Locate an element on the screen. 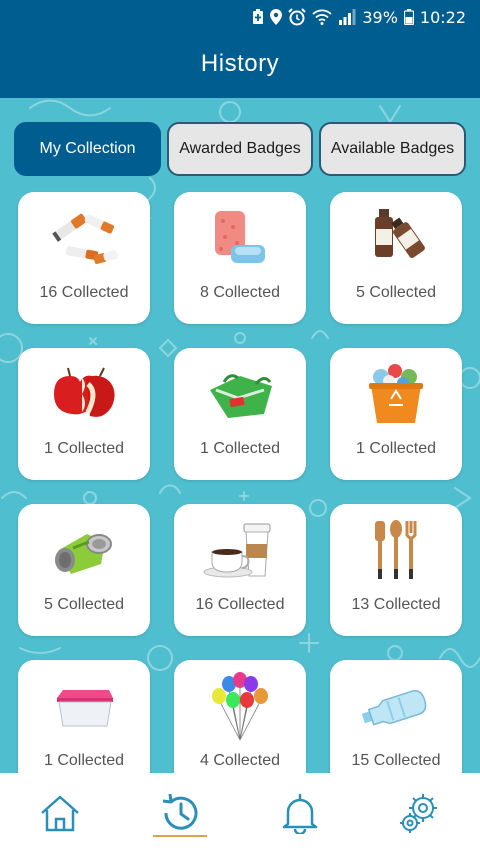 The width and height of the screenshot is (480, 853). tab-my-collection: My Collection is located at coordinates (87, 149).